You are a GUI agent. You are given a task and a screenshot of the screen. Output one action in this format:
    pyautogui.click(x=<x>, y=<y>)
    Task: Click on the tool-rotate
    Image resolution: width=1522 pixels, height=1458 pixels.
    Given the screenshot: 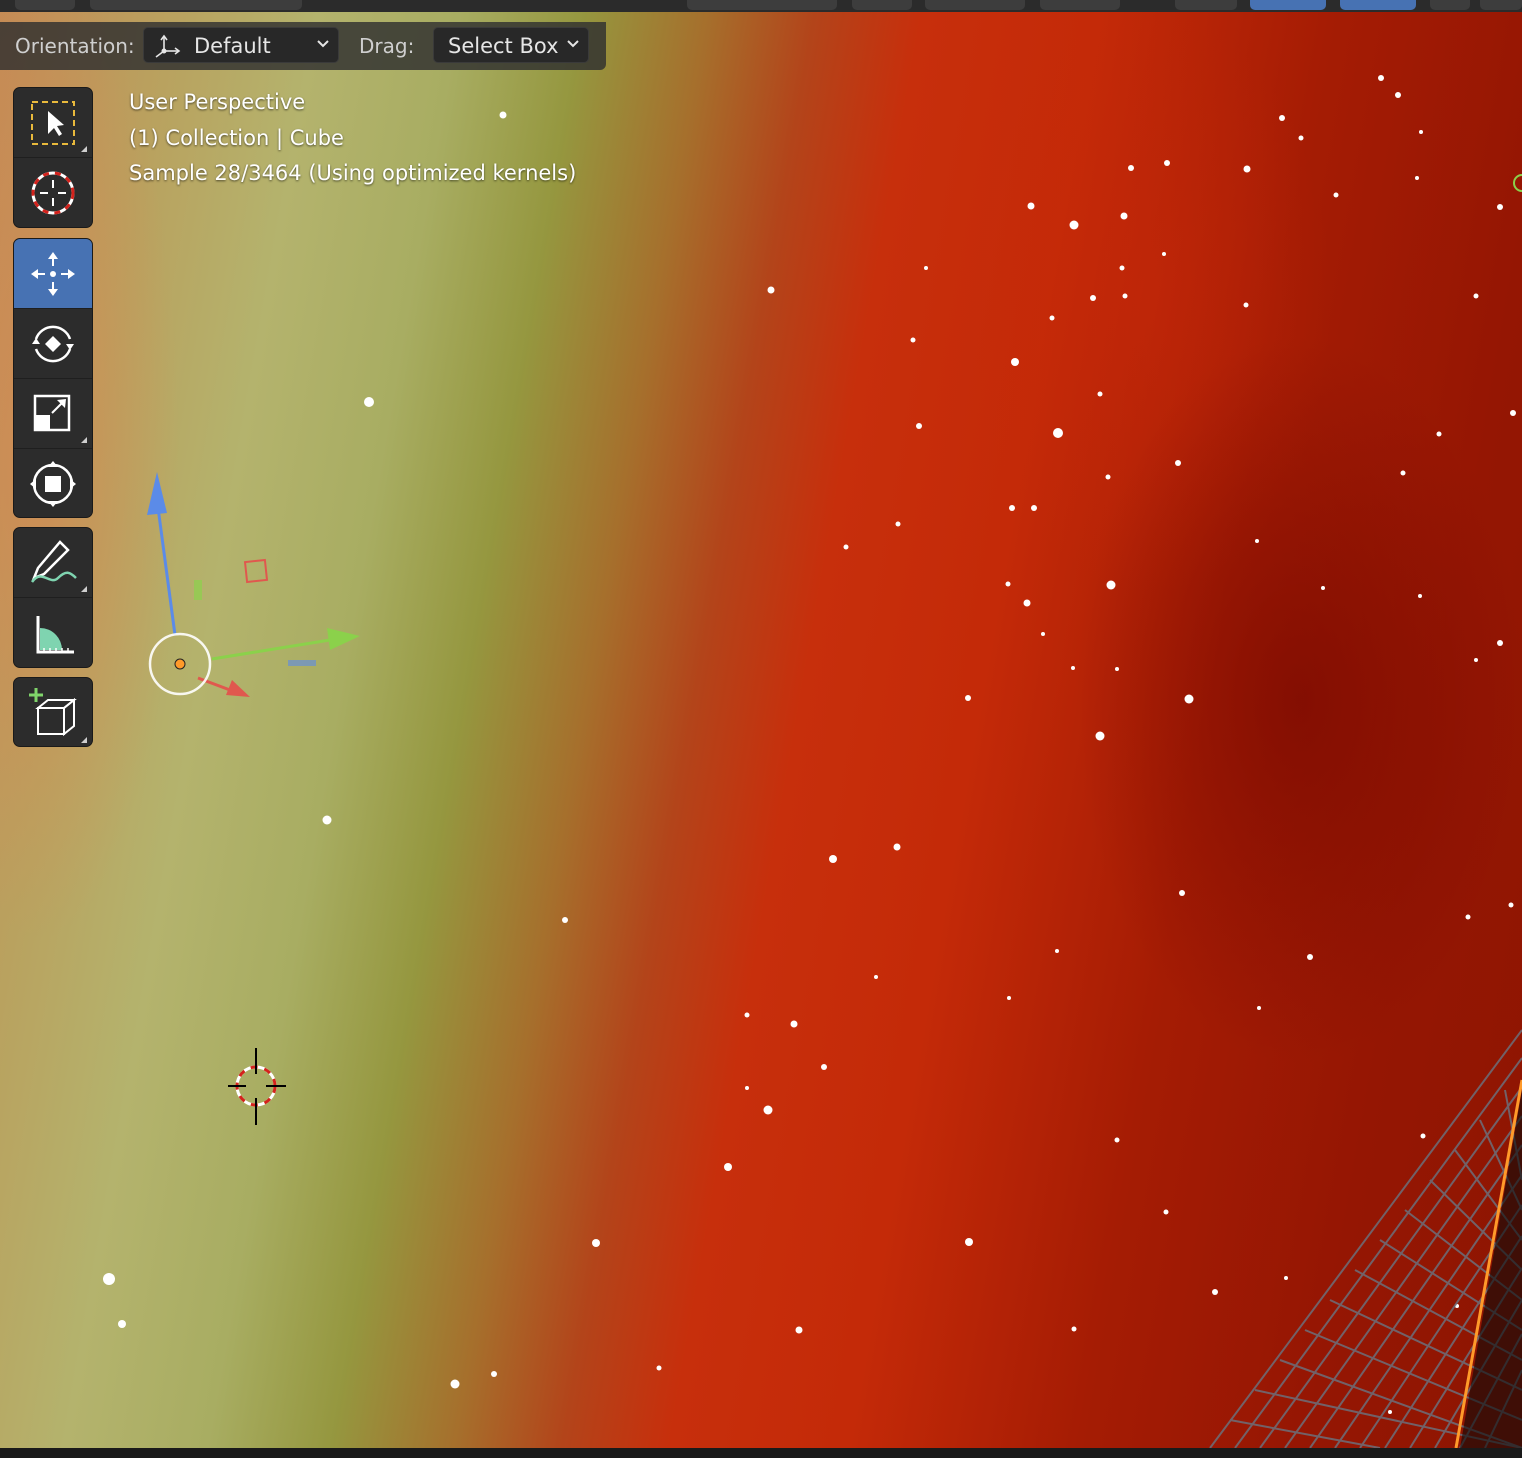 What is the action you would take?
    pyautogui.click(x=53, y=344)
    